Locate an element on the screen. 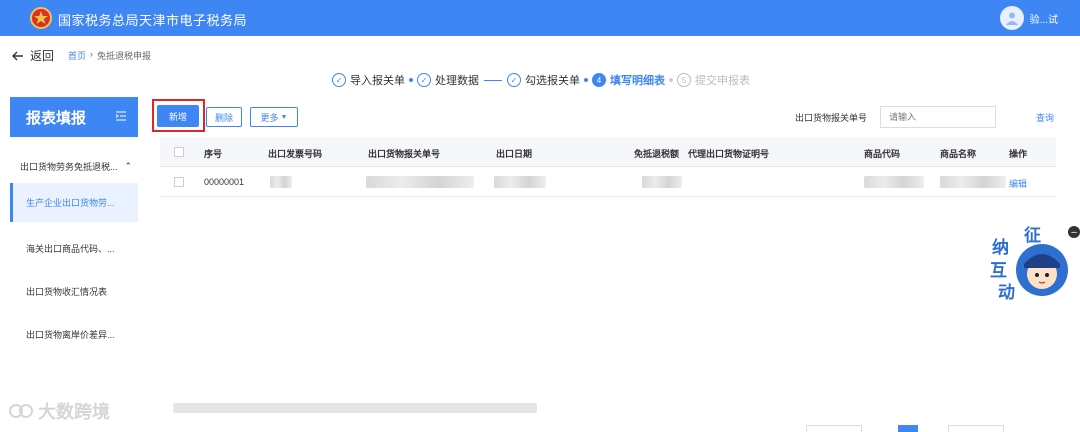  add-button: 新增 is located at coordinates (178, 116).